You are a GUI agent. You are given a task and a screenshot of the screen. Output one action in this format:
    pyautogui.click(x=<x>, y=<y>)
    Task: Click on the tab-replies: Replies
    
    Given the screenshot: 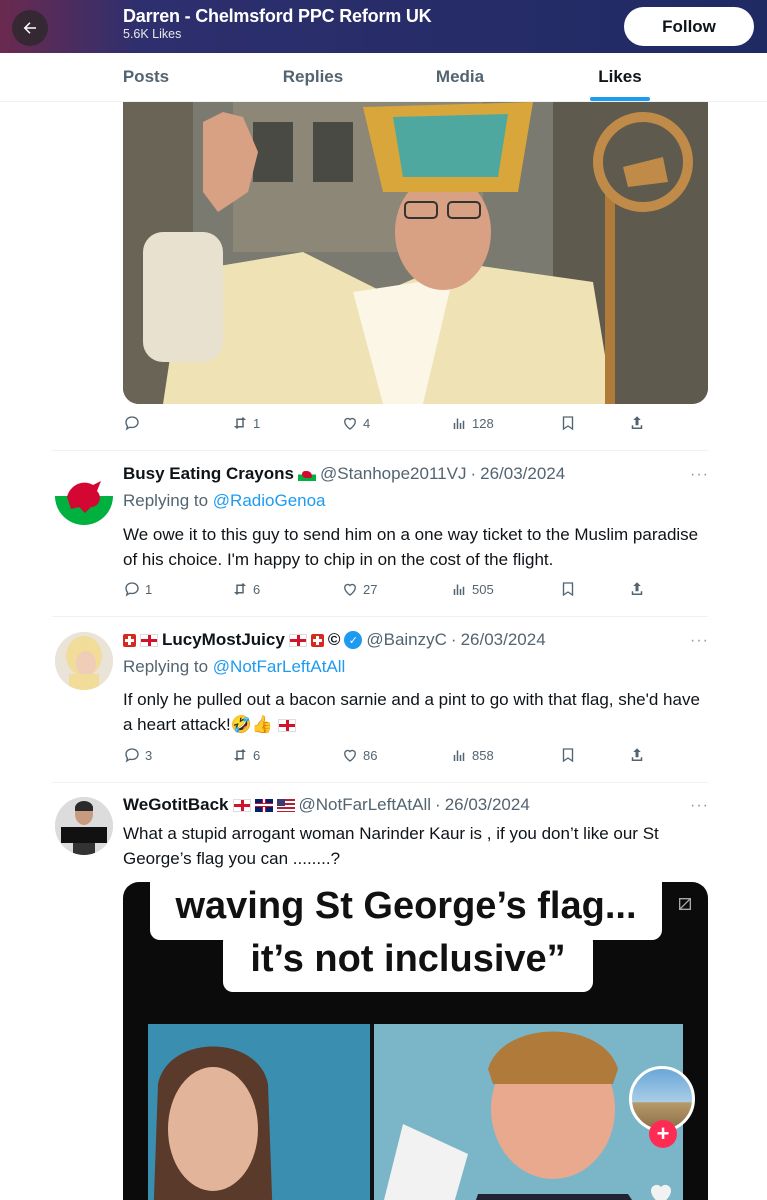 What is the action you would take?
    pyautogui.click(x=313, y=77)
    